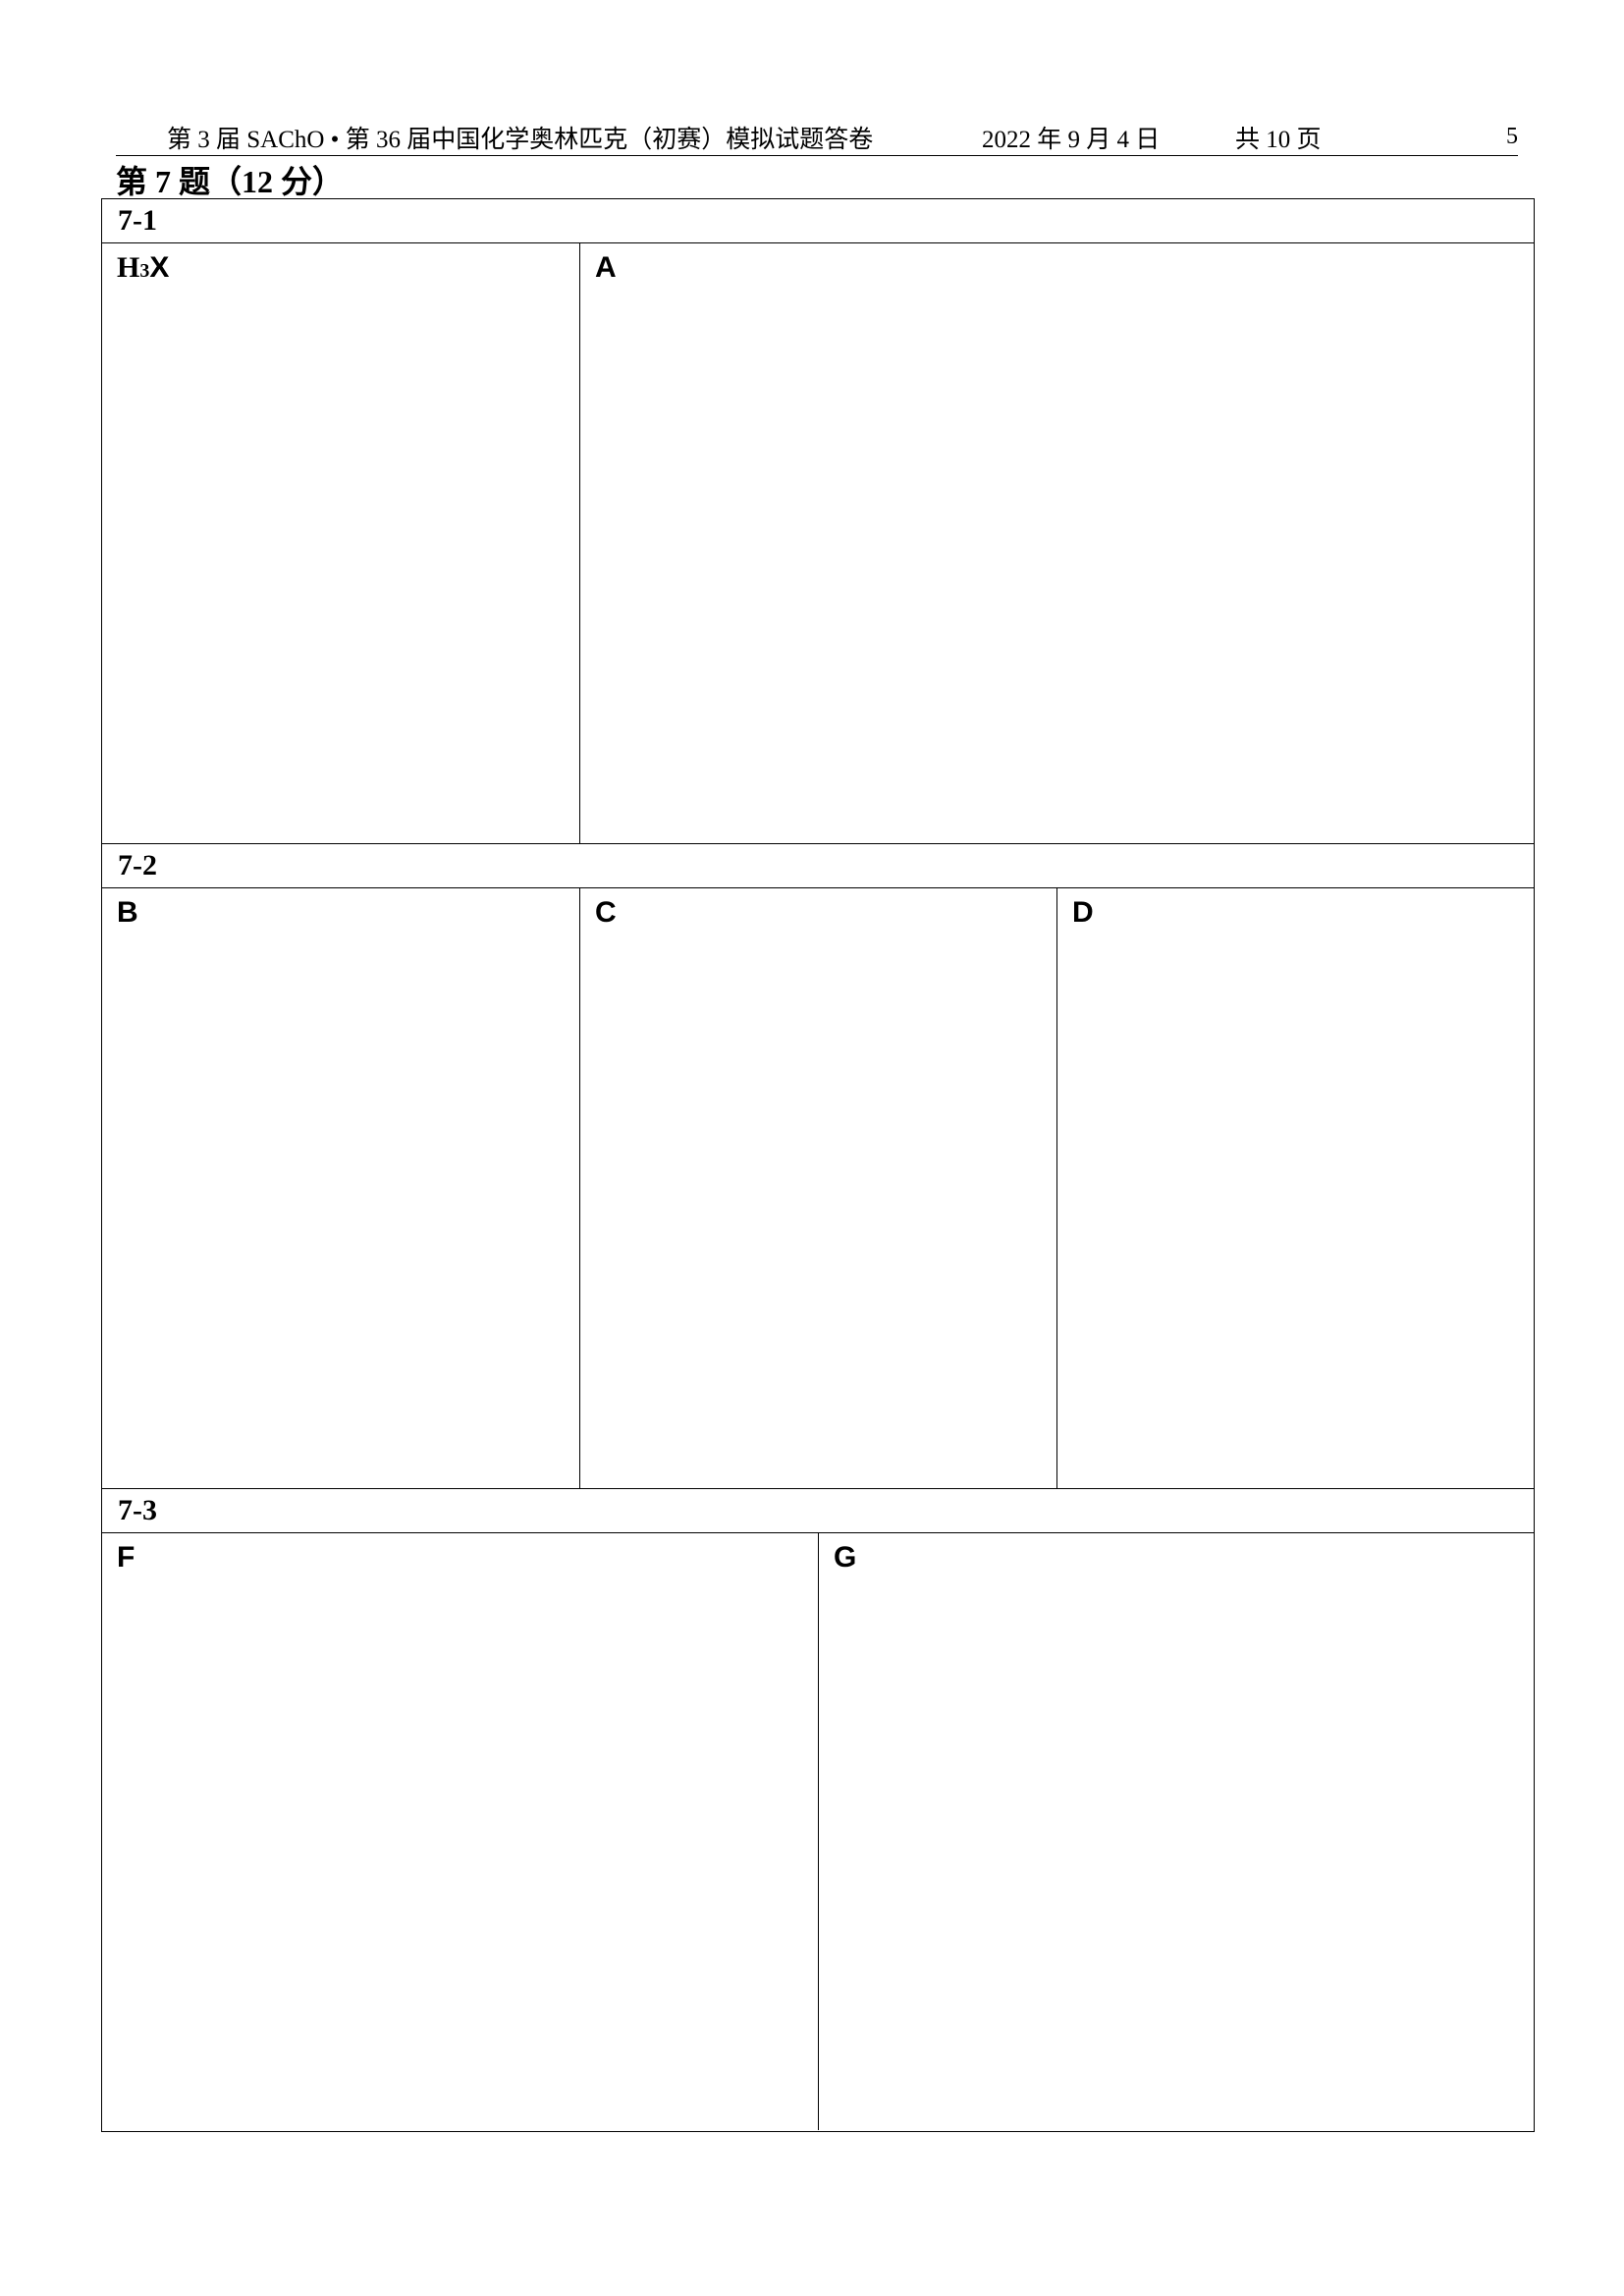 Image resolution: width=1624 pixels, height=2296 pixels. I want to click on section-label-7-3: 7-3, so click(818, 1511).